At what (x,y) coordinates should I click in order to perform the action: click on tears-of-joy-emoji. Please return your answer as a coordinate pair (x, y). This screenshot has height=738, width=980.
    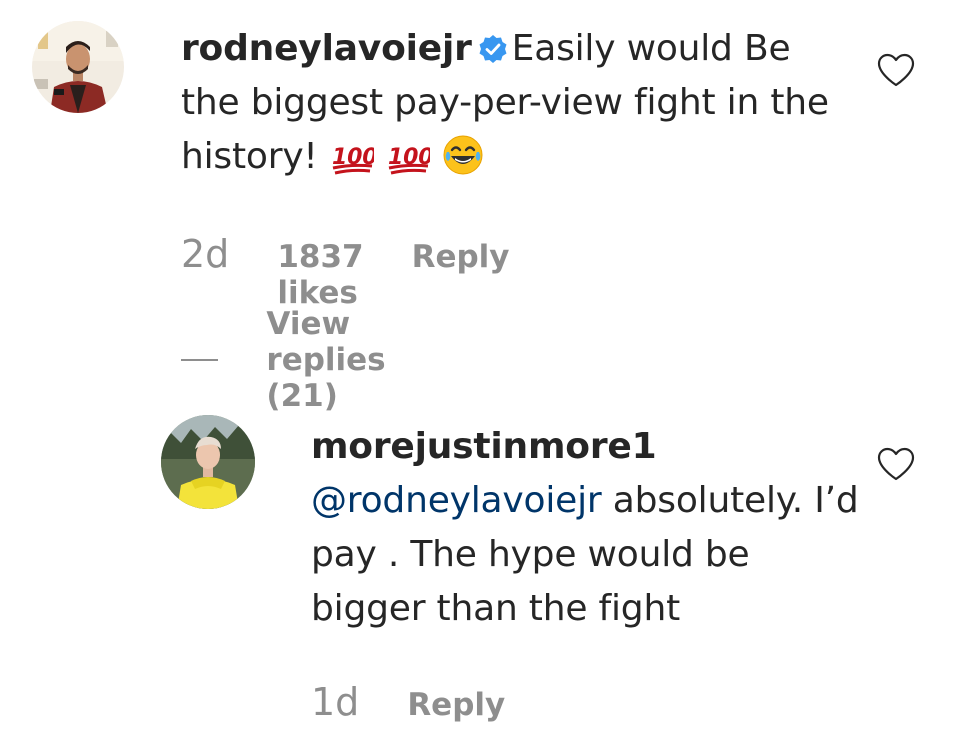
    Looking at the image, I should click on (463, 163).